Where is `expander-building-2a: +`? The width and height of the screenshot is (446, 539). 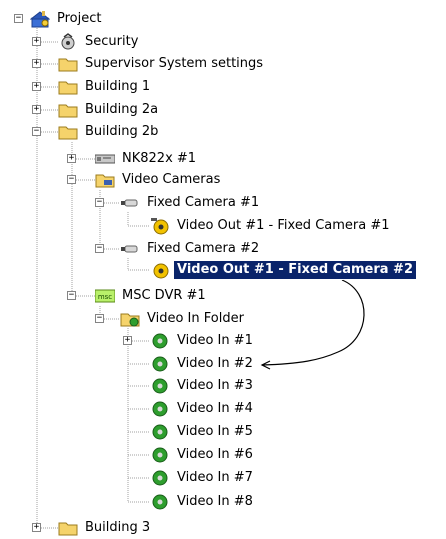 expander-building-2a: + is located at coordinates (36, 109).